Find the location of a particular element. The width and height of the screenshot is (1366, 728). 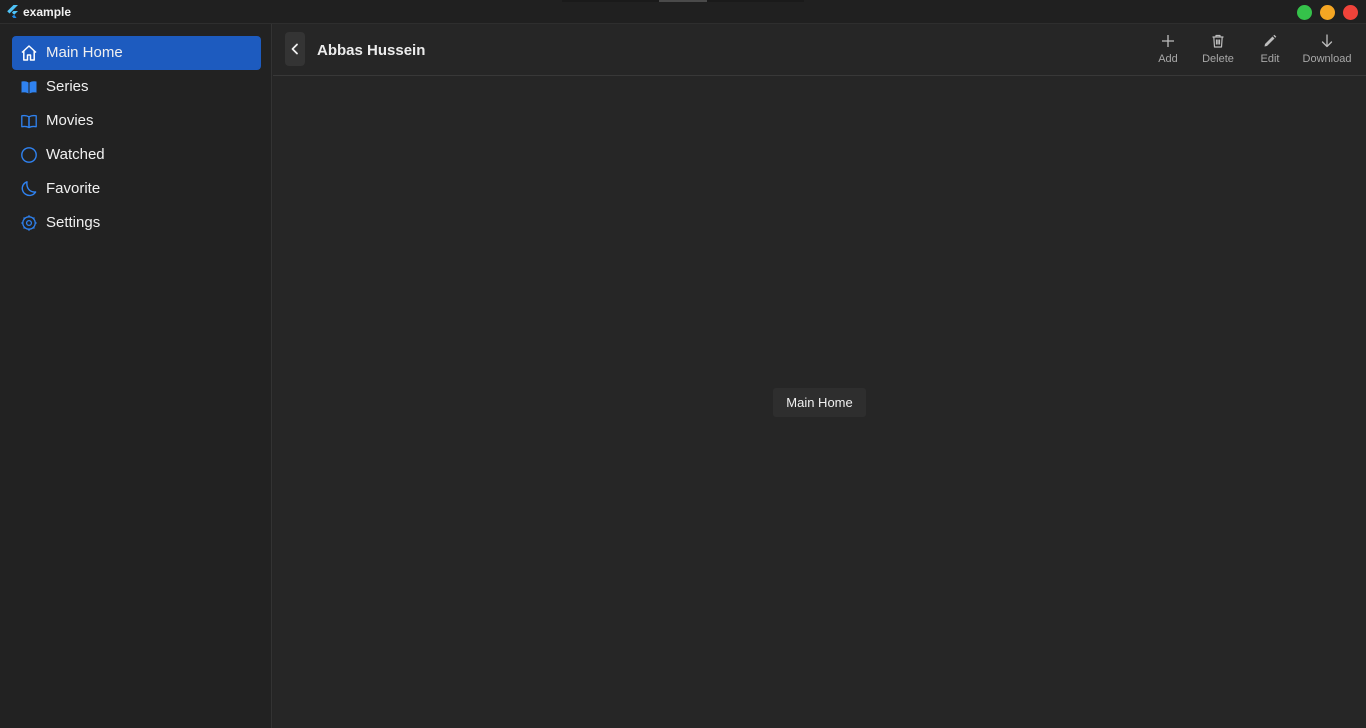

minimize-button is located at coordinates (1327, 12).